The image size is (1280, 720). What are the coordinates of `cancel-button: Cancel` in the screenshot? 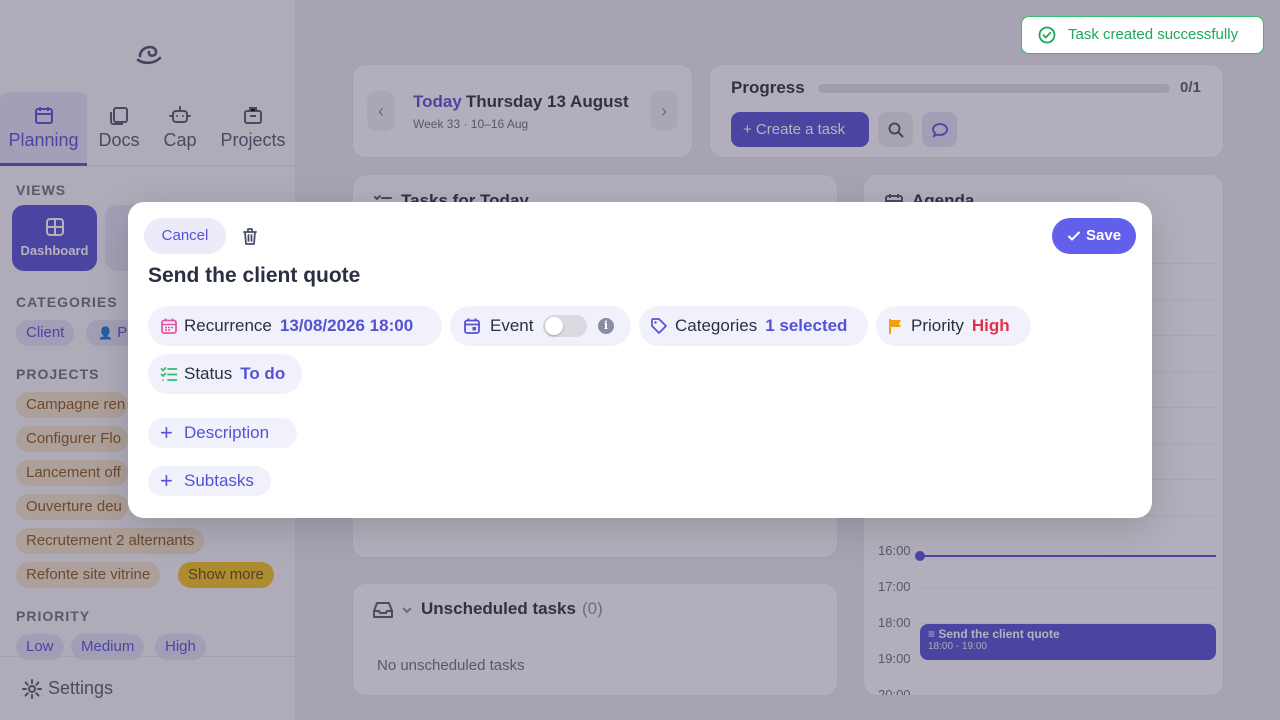 It's located at (185, 236).